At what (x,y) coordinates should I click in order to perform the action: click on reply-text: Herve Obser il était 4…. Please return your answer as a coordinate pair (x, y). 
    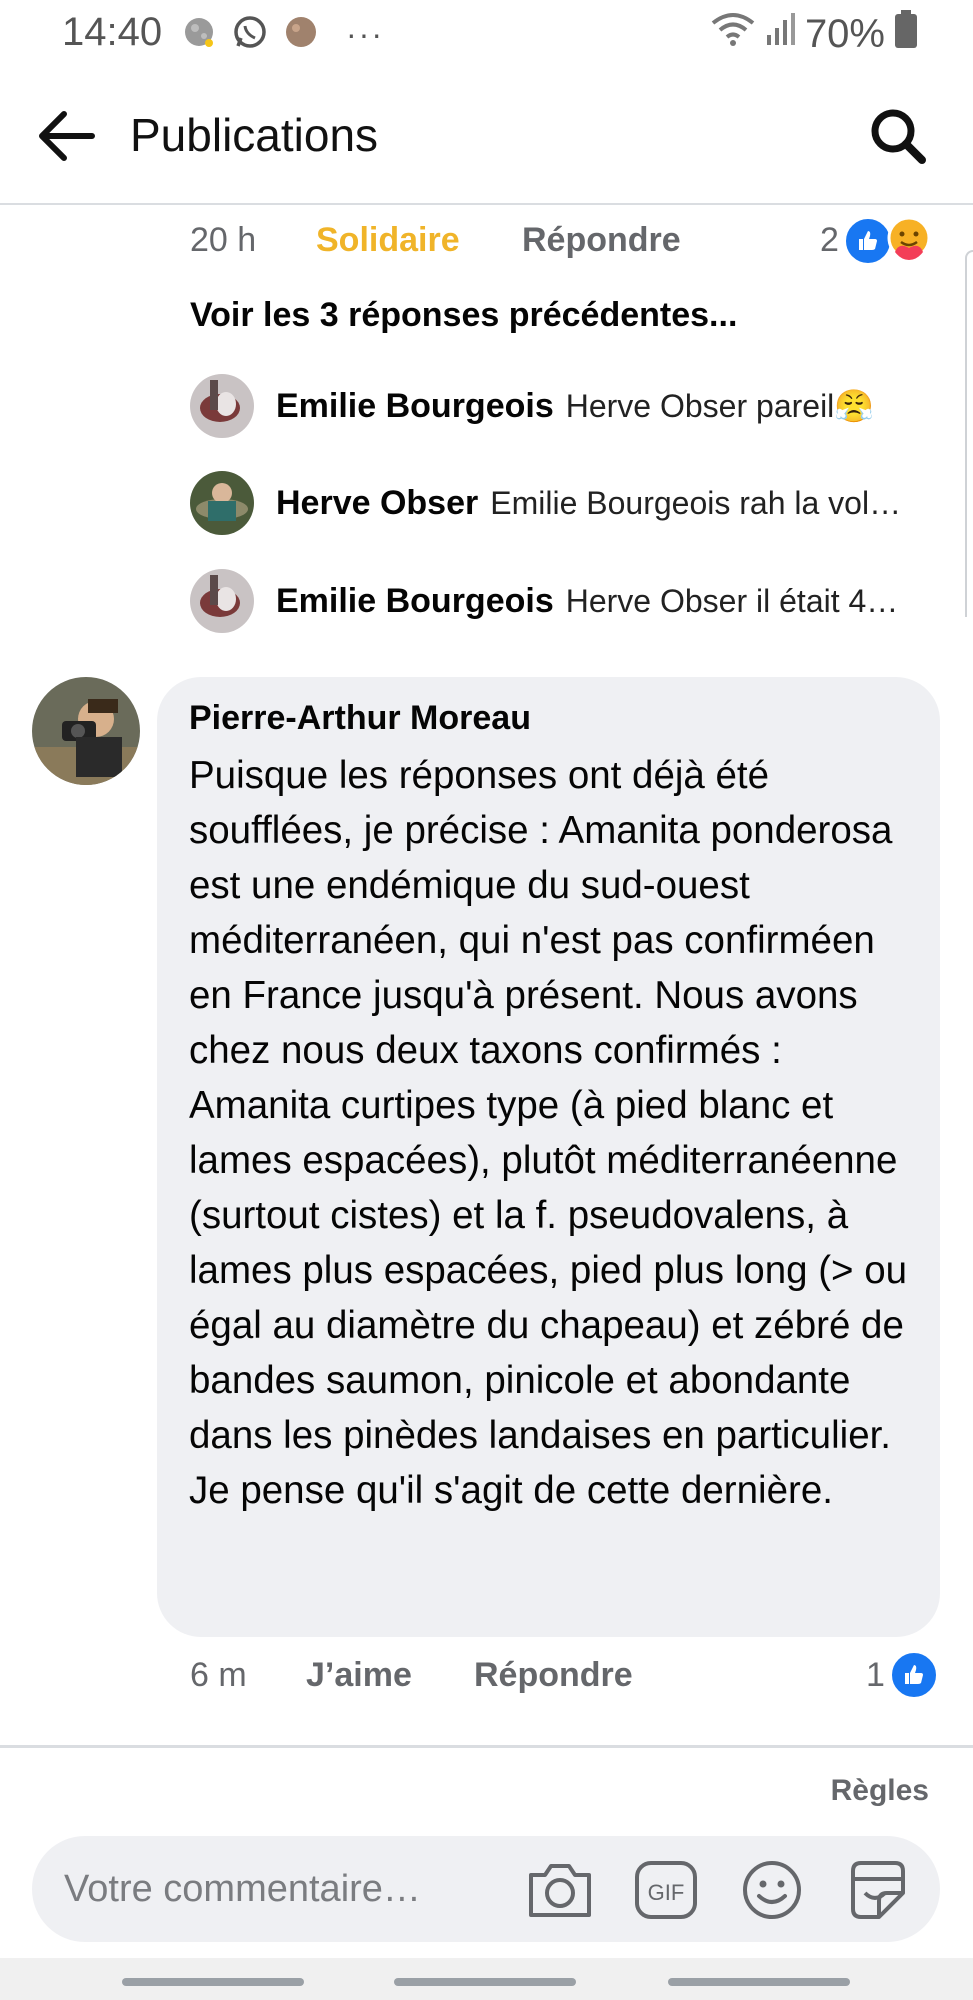
    Looking at the image, I should click on (732, 600).